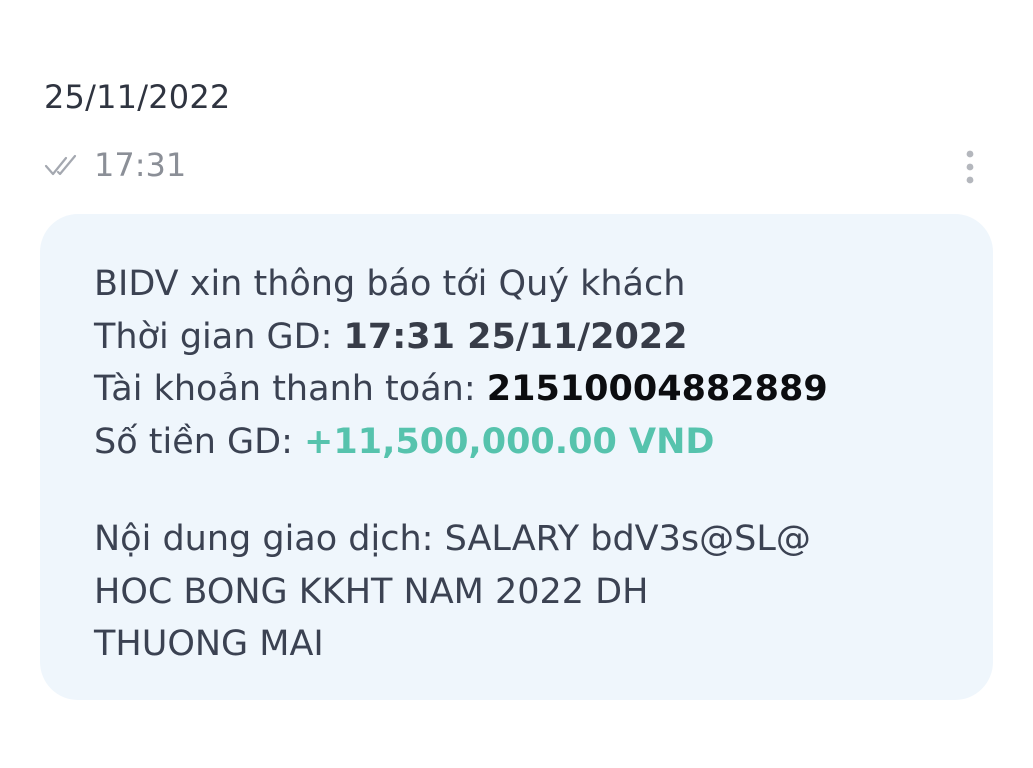  I want to click on double-check-icon, so click(62, 165).